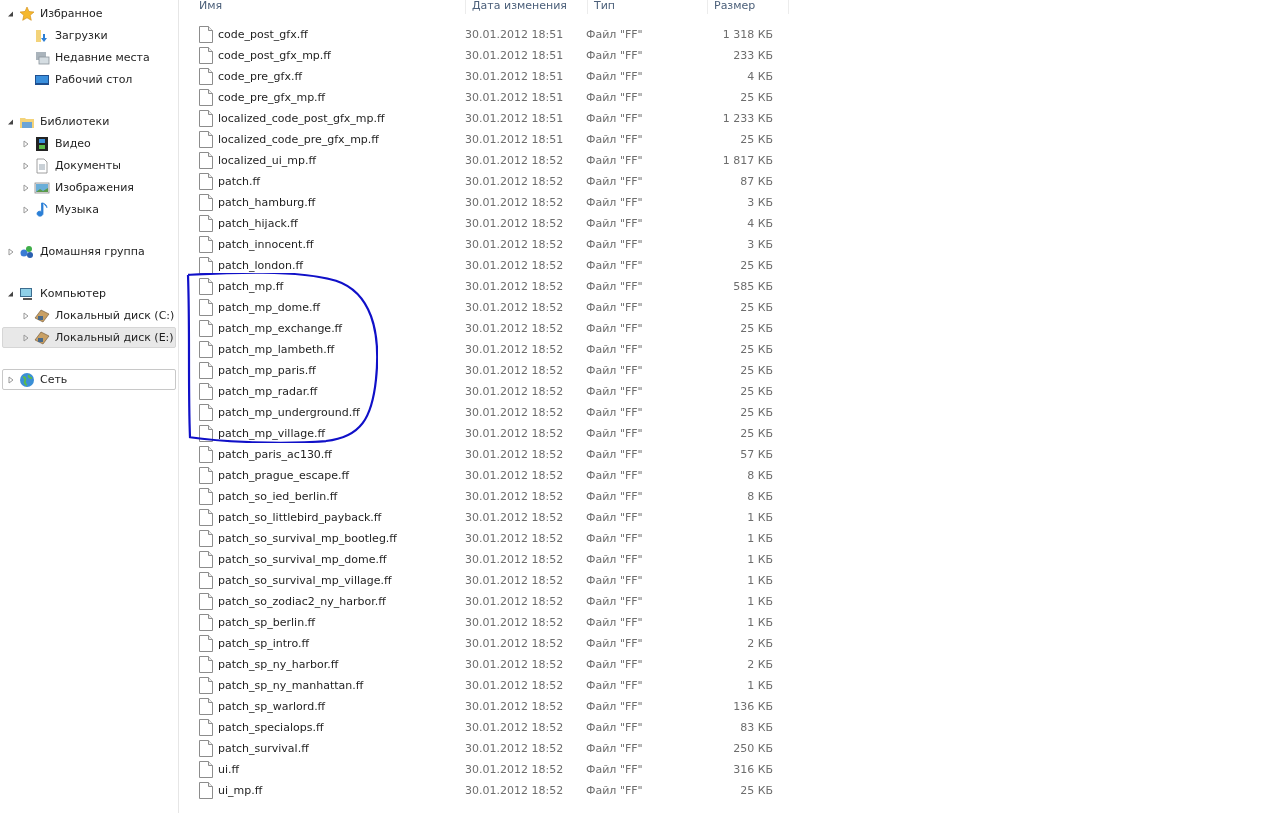 Image resolution: width=1277 pixels, height=813 pixels. Describe the element at coordinates (89, 57) in the screenshot. I see `sidebar-item: Недавние места` at that location.